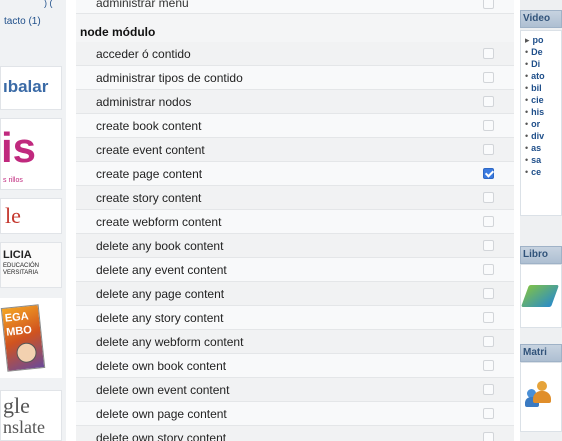 The image size is (562, 441). I want to click on video-list-item: • as, so click(533, 148).